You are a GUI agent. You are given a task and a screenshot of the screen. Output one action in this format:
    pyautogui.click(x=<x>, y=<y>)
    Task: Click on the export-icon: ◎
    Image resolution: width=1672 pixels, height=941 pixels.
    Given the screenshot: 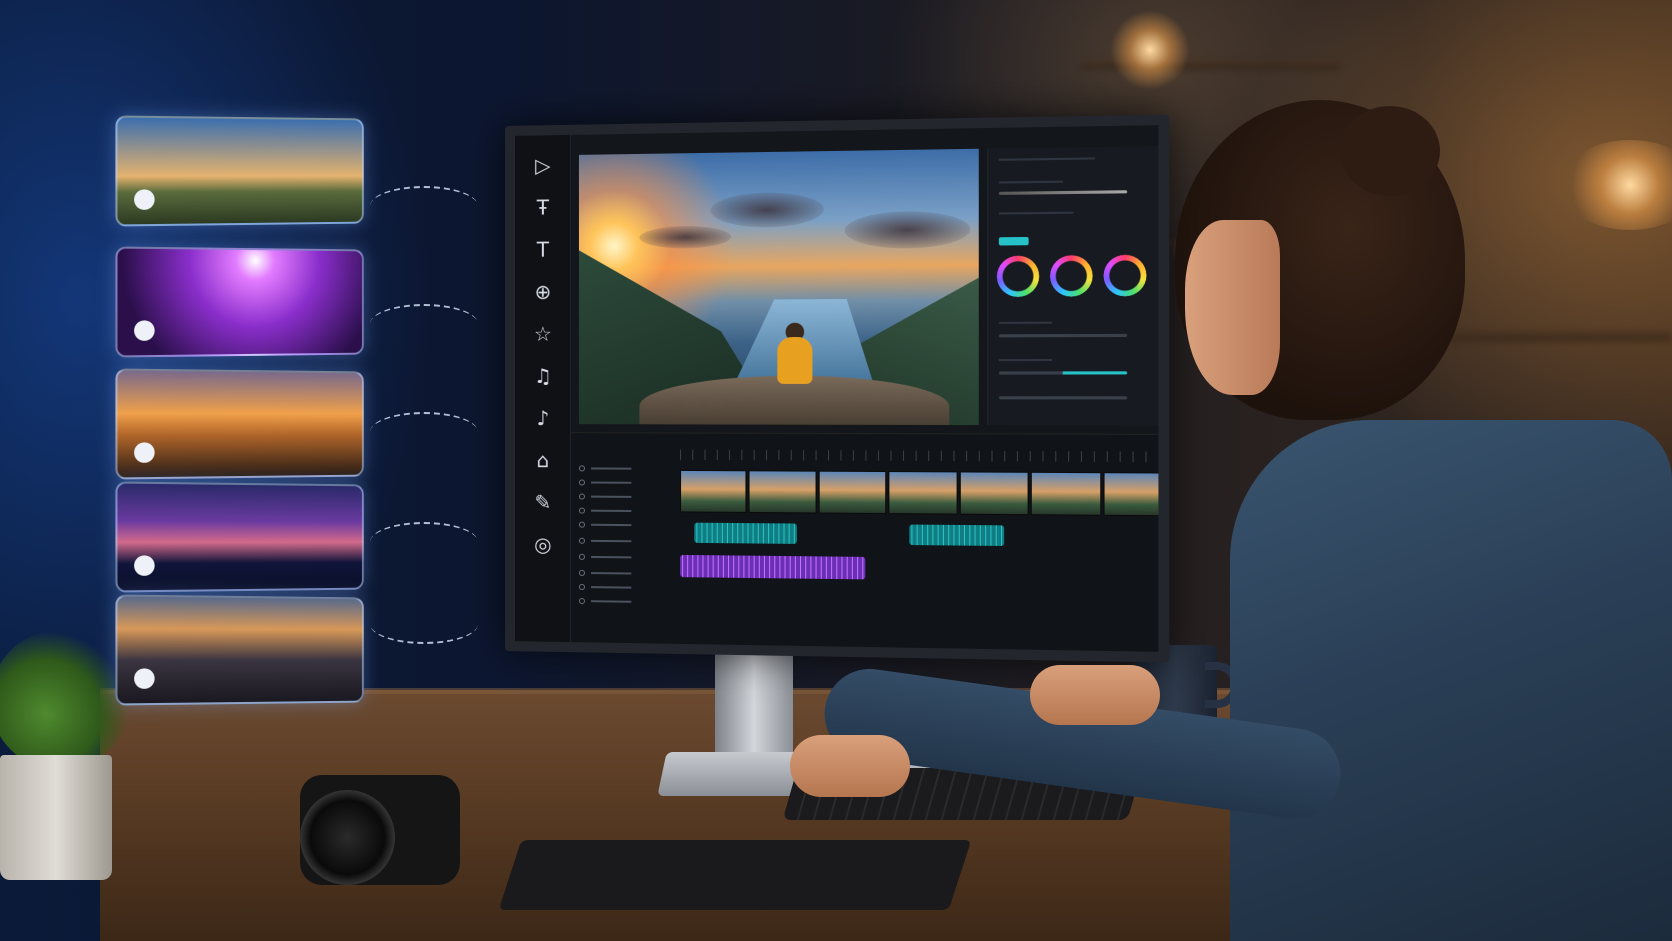 What is the action you would take?
    pyautogui.click(x=543, y=544)
    